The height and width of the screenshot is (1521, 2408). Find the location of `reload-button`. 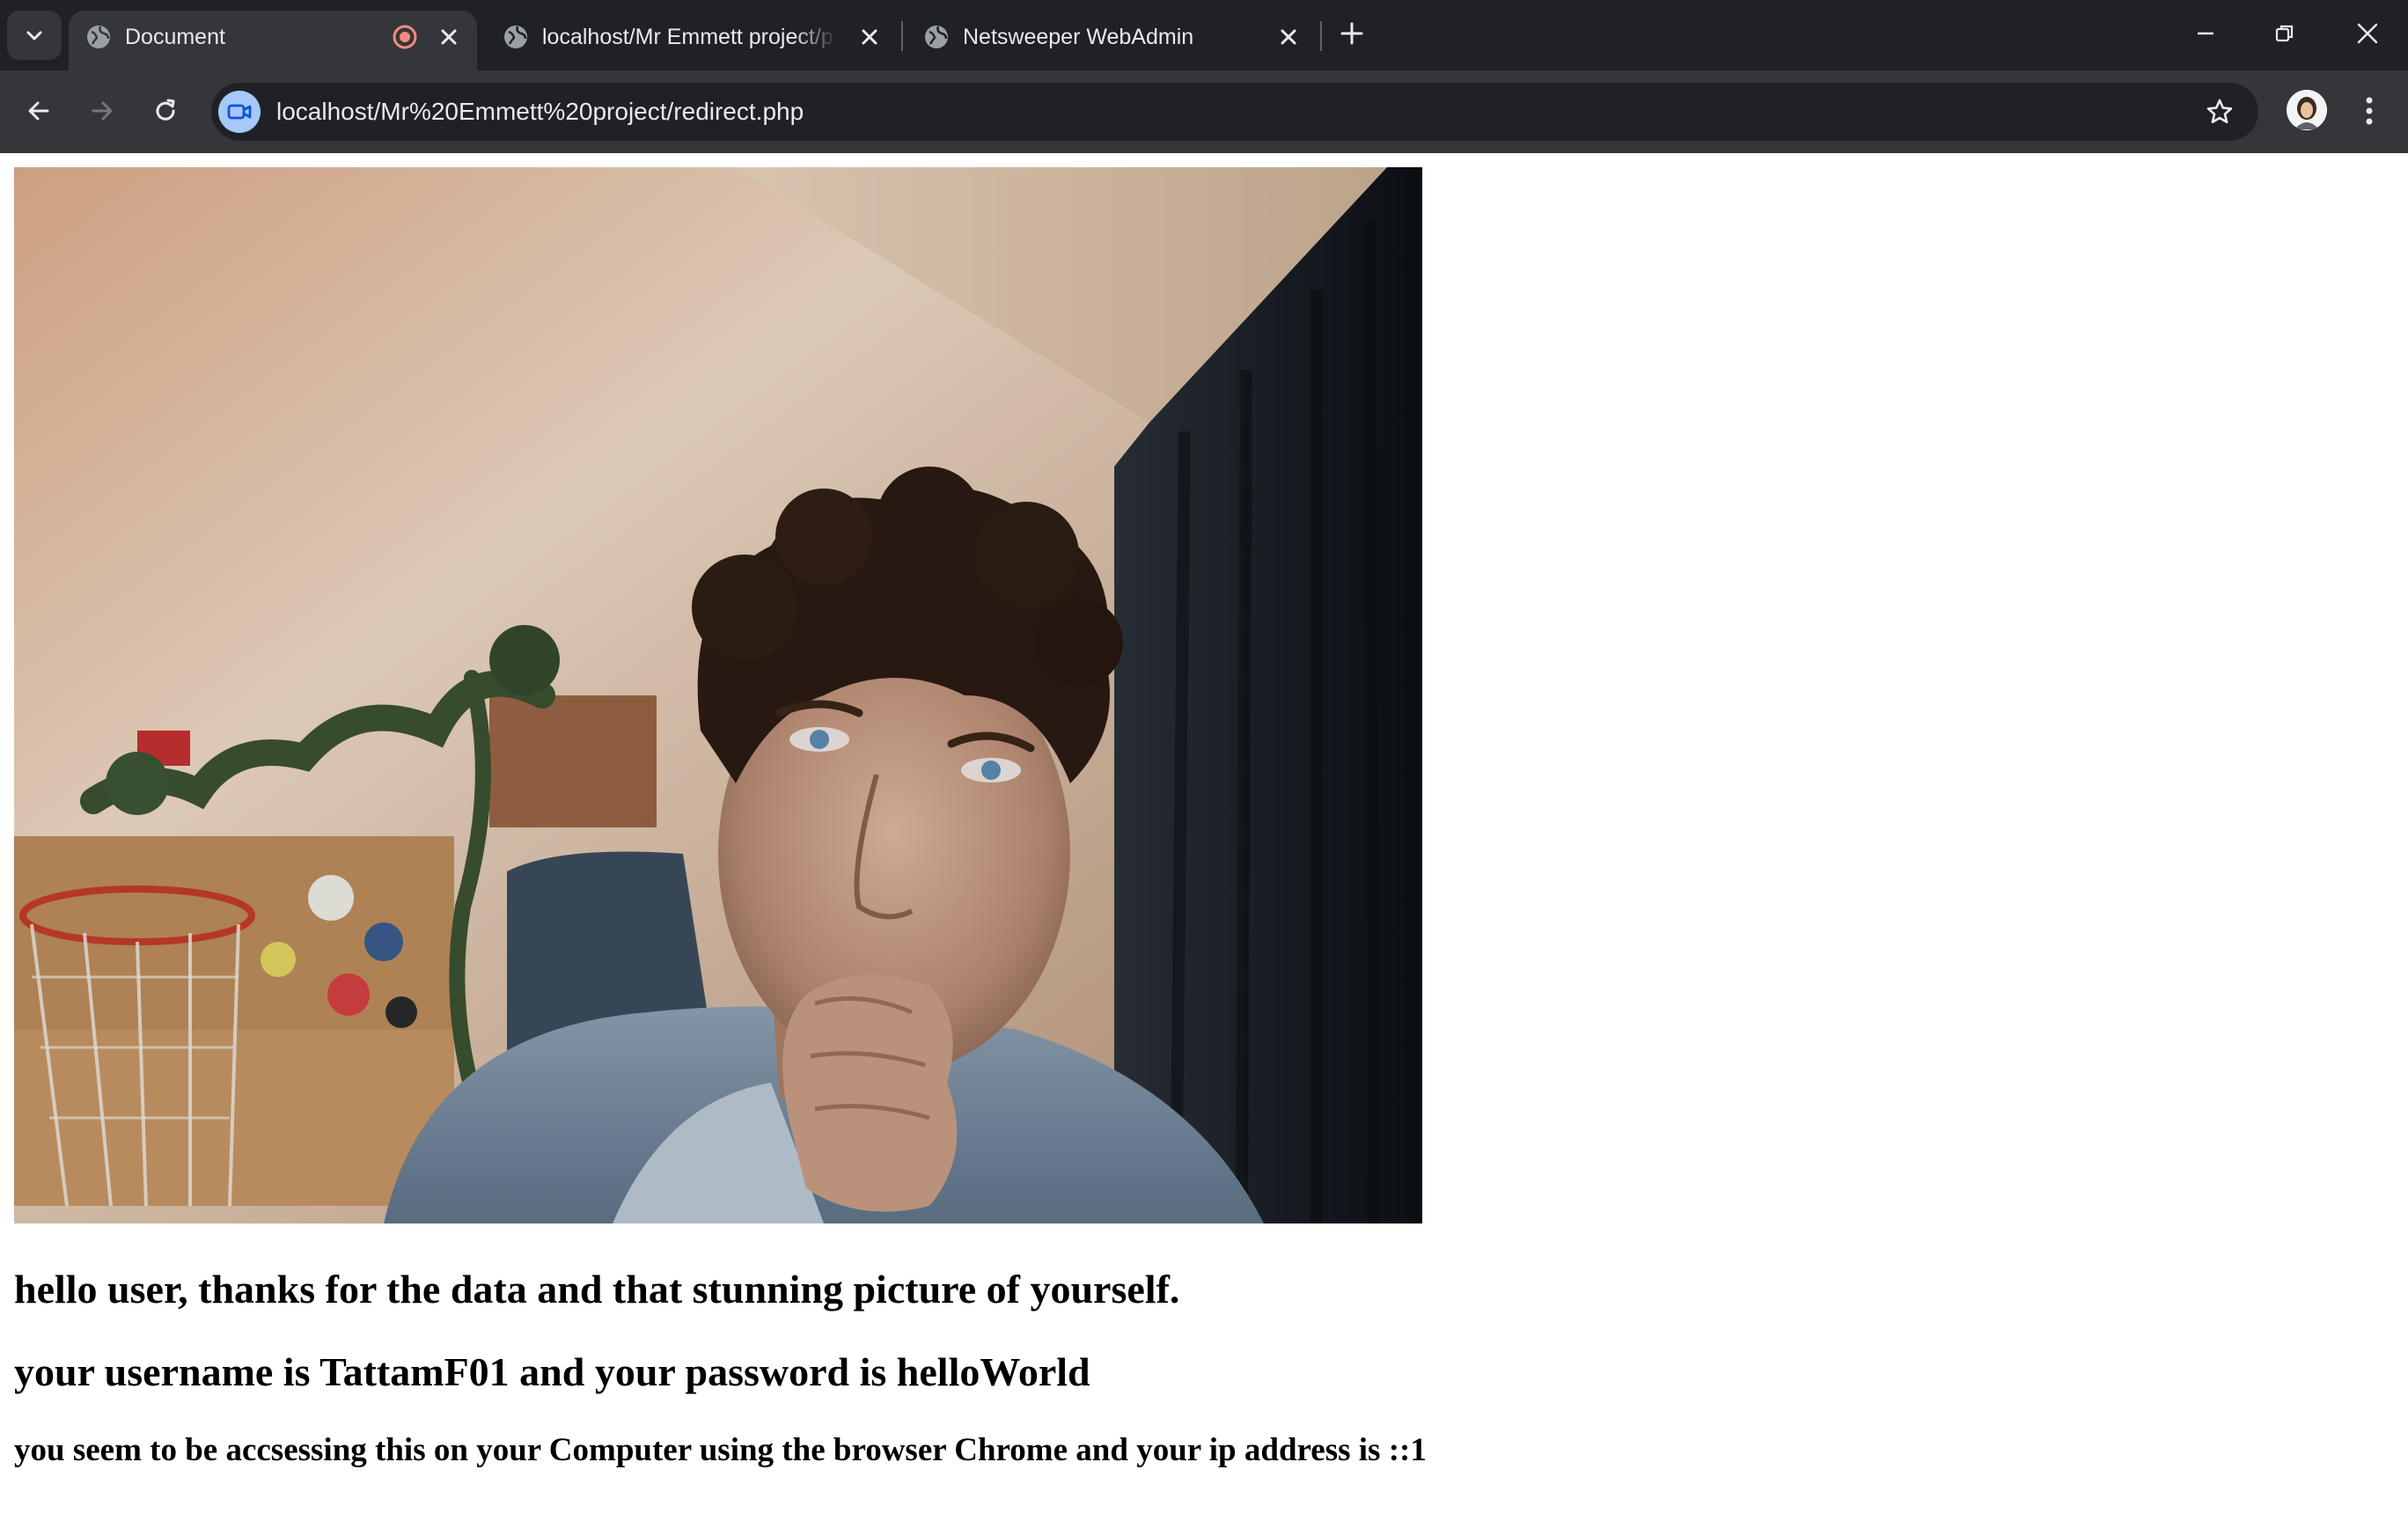

reload-button is located at coordinates (165, 111).